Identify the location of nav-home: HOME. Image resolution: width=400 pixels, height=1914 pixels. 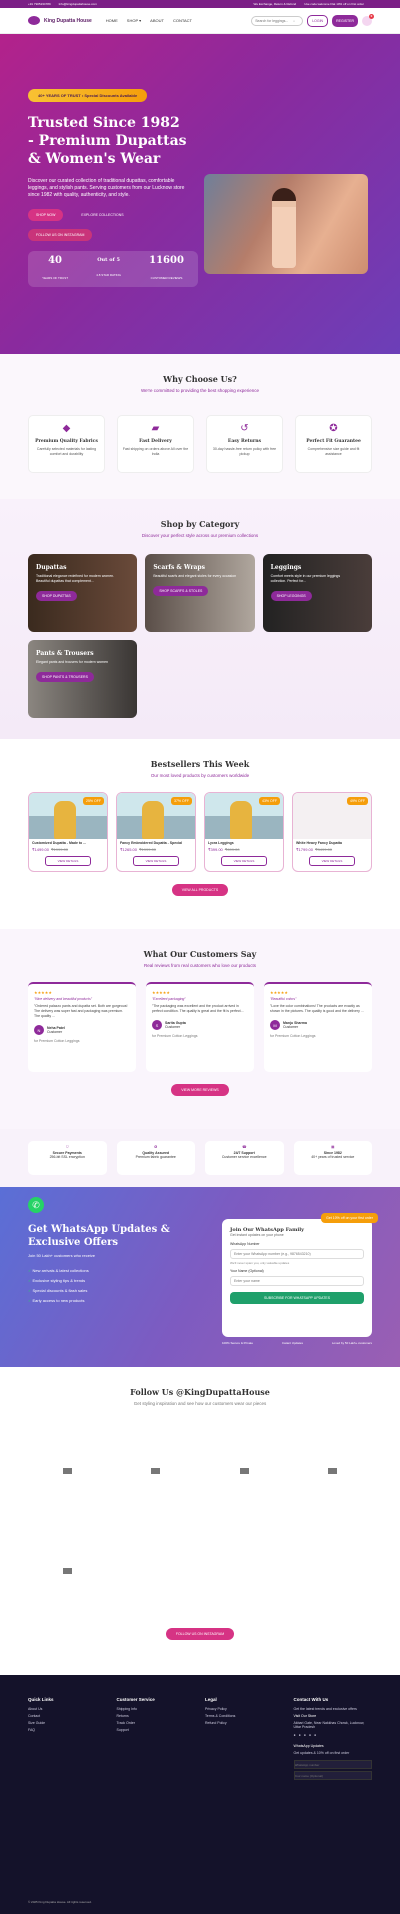
(112, 20).